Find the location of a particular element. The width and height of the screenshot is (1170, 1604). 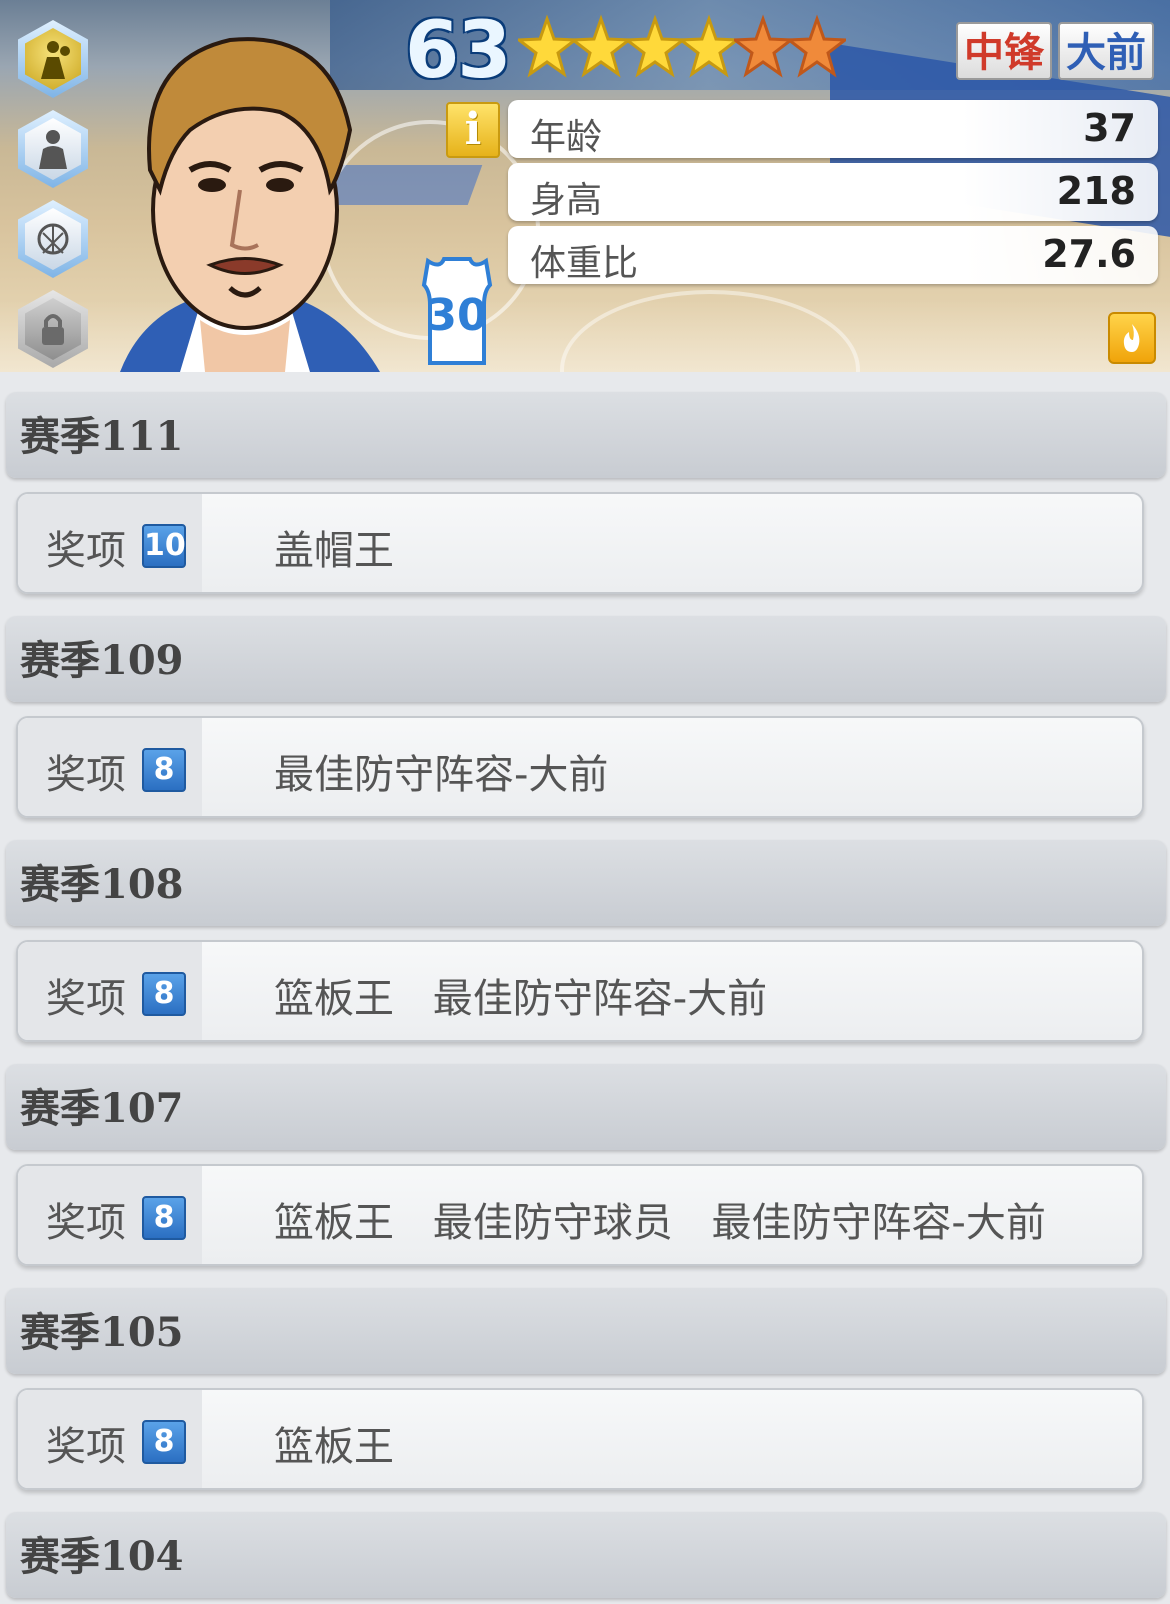

star-rating is located at coordinates (682, 47).